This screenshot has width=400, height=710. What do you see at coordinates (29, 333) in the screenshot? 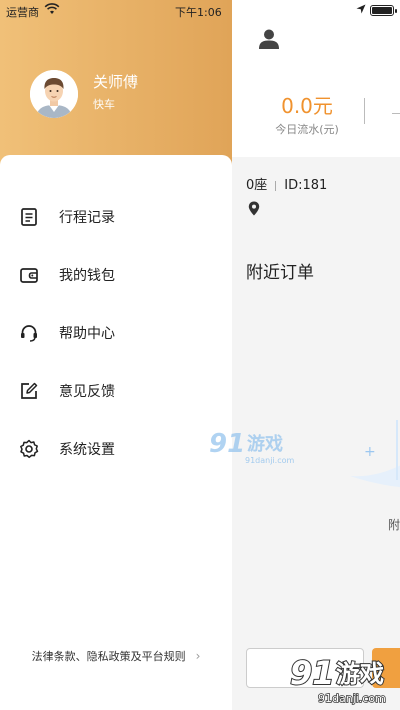
I see `headset-icon` at bounding box center [29, 333].